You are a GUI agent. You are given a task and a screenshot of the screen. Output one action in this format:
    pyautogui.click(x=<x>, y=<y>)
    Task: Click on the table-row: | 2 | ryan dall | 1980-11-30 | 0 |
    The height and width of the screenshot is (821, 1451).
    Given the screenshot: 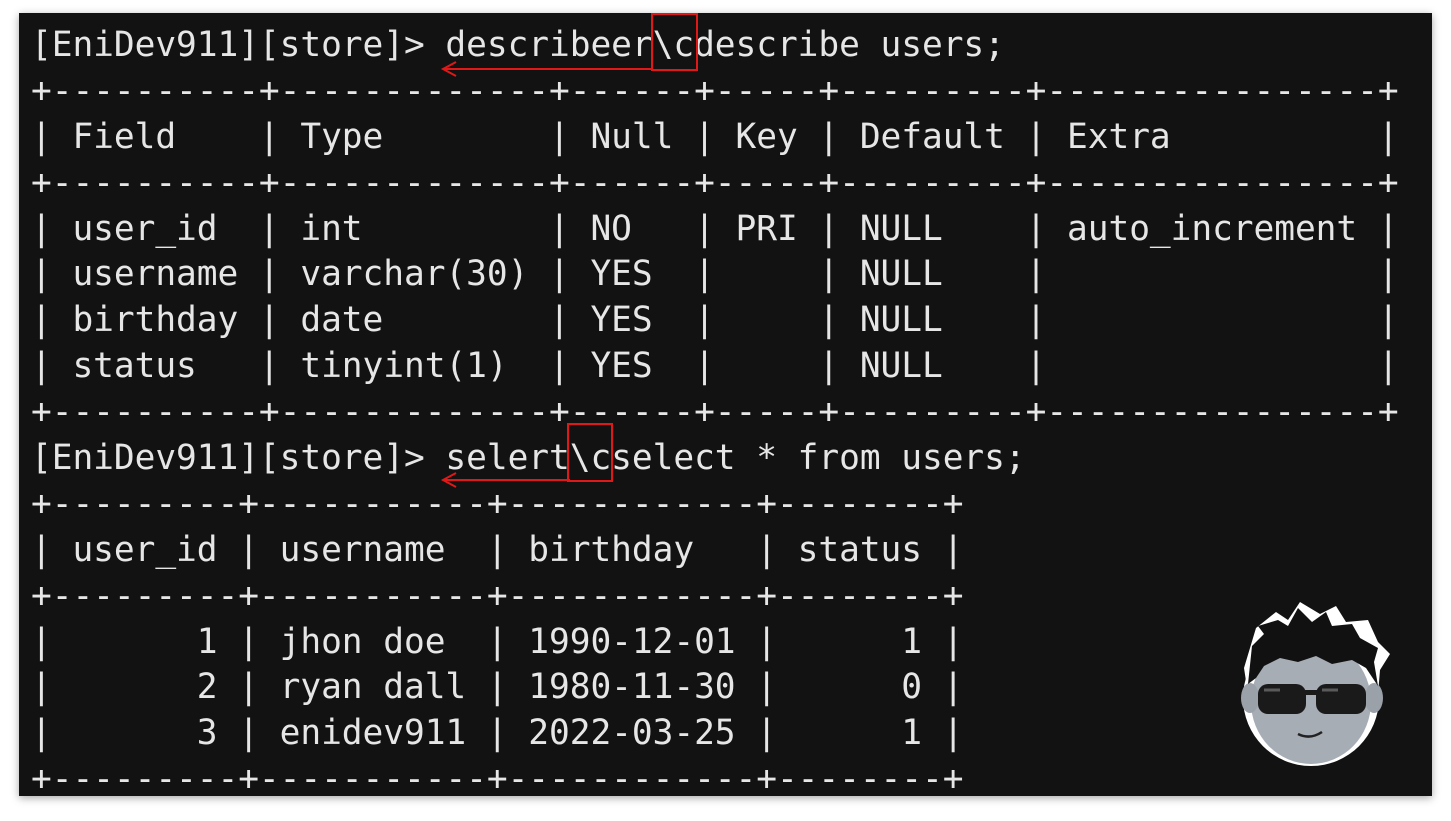 What is the action you would take?
    pyautogui.click(x=497, y=687)
    